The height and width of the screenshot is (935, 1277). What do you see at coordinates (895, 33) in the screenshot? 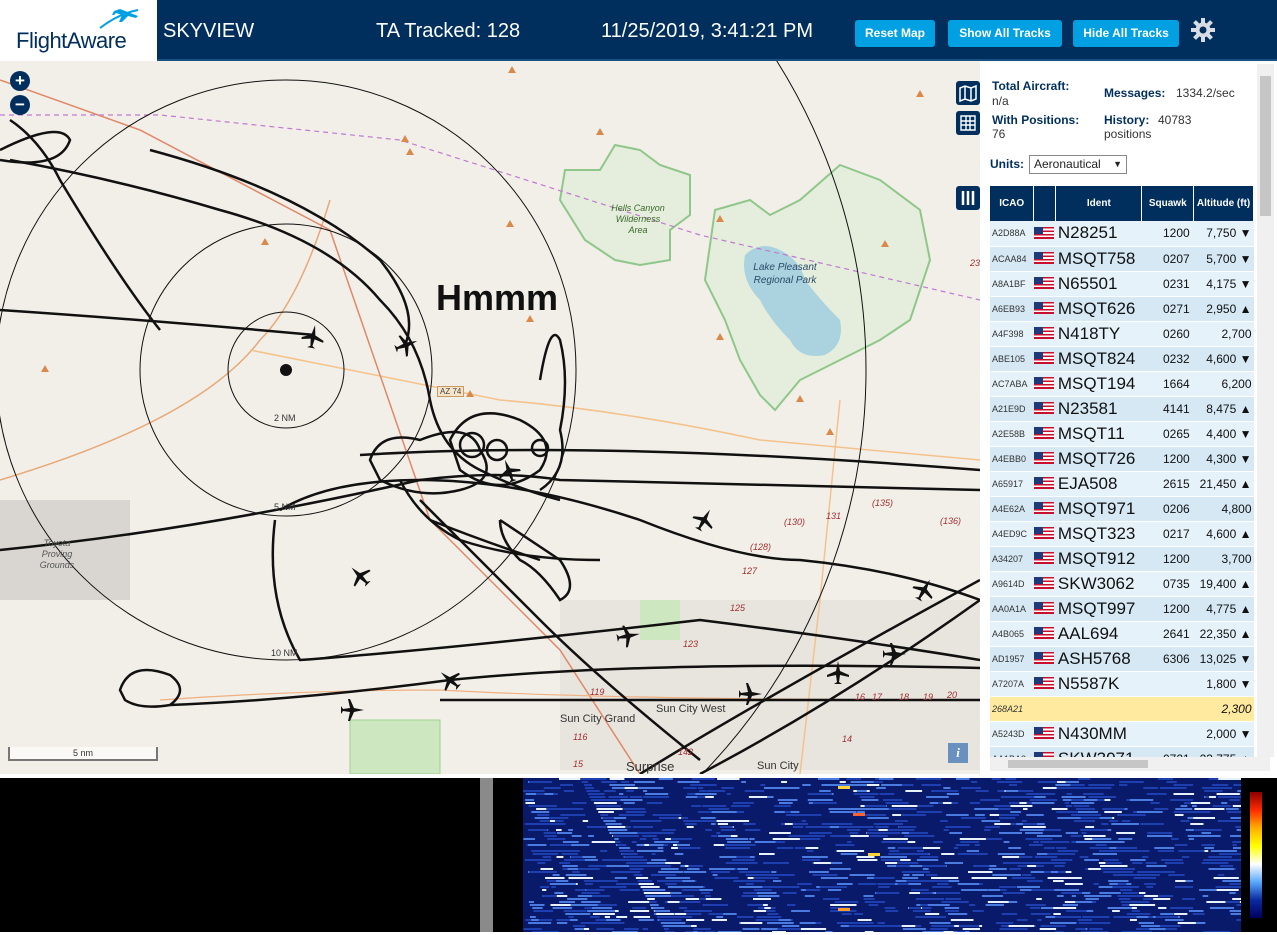
I see `reset-map-button: Reset Map` at bounding box center [895, 33].